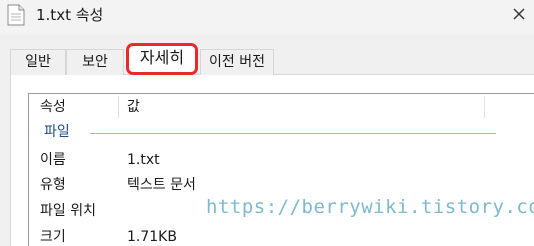 Image resolution: width=534 pixels, height=246 pixels. What do you see at coordinates (53, 160) in the screenshot?
I see `row-name-property: 이름` at bounding box center [53, 160].